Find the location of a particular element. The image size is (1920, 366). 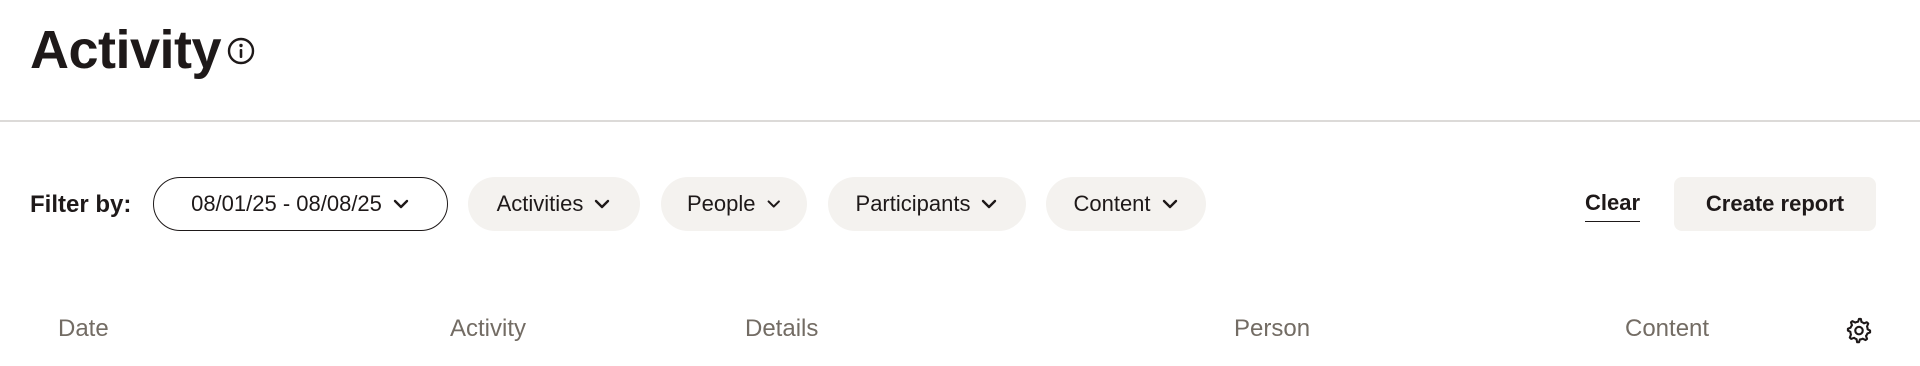

column-header-person: Person is located at coordinates (1272, 329).